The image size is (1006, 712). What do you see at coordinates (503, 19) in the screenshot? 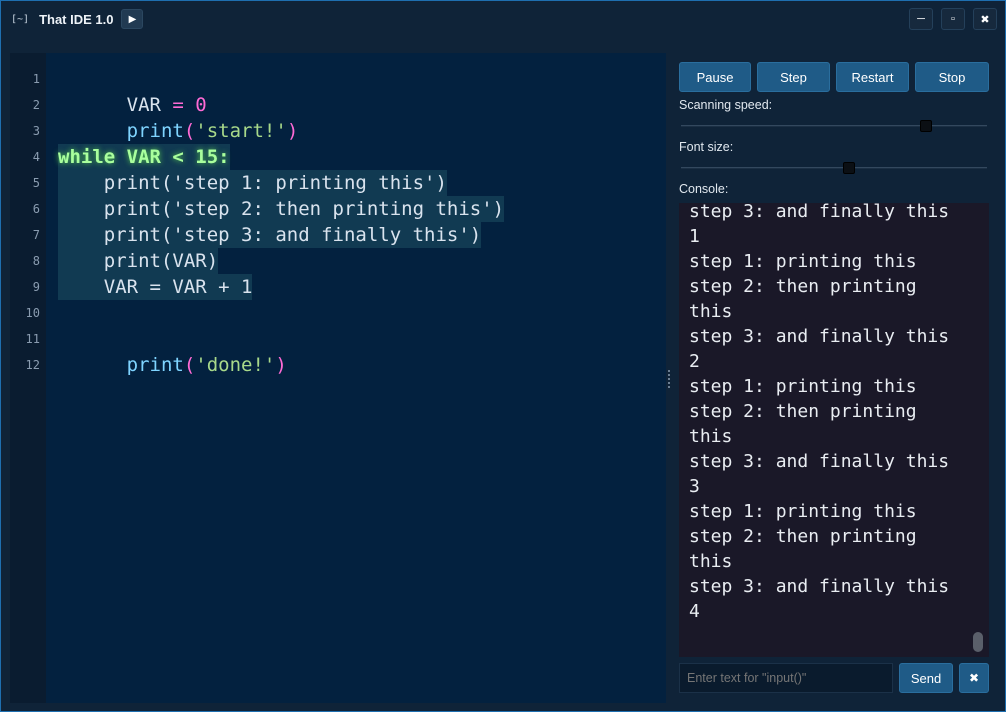
I see `title-bar: [~] That IDE 1.0 ▶ ─ ▫ ✖` at bounding box center [503, 19].